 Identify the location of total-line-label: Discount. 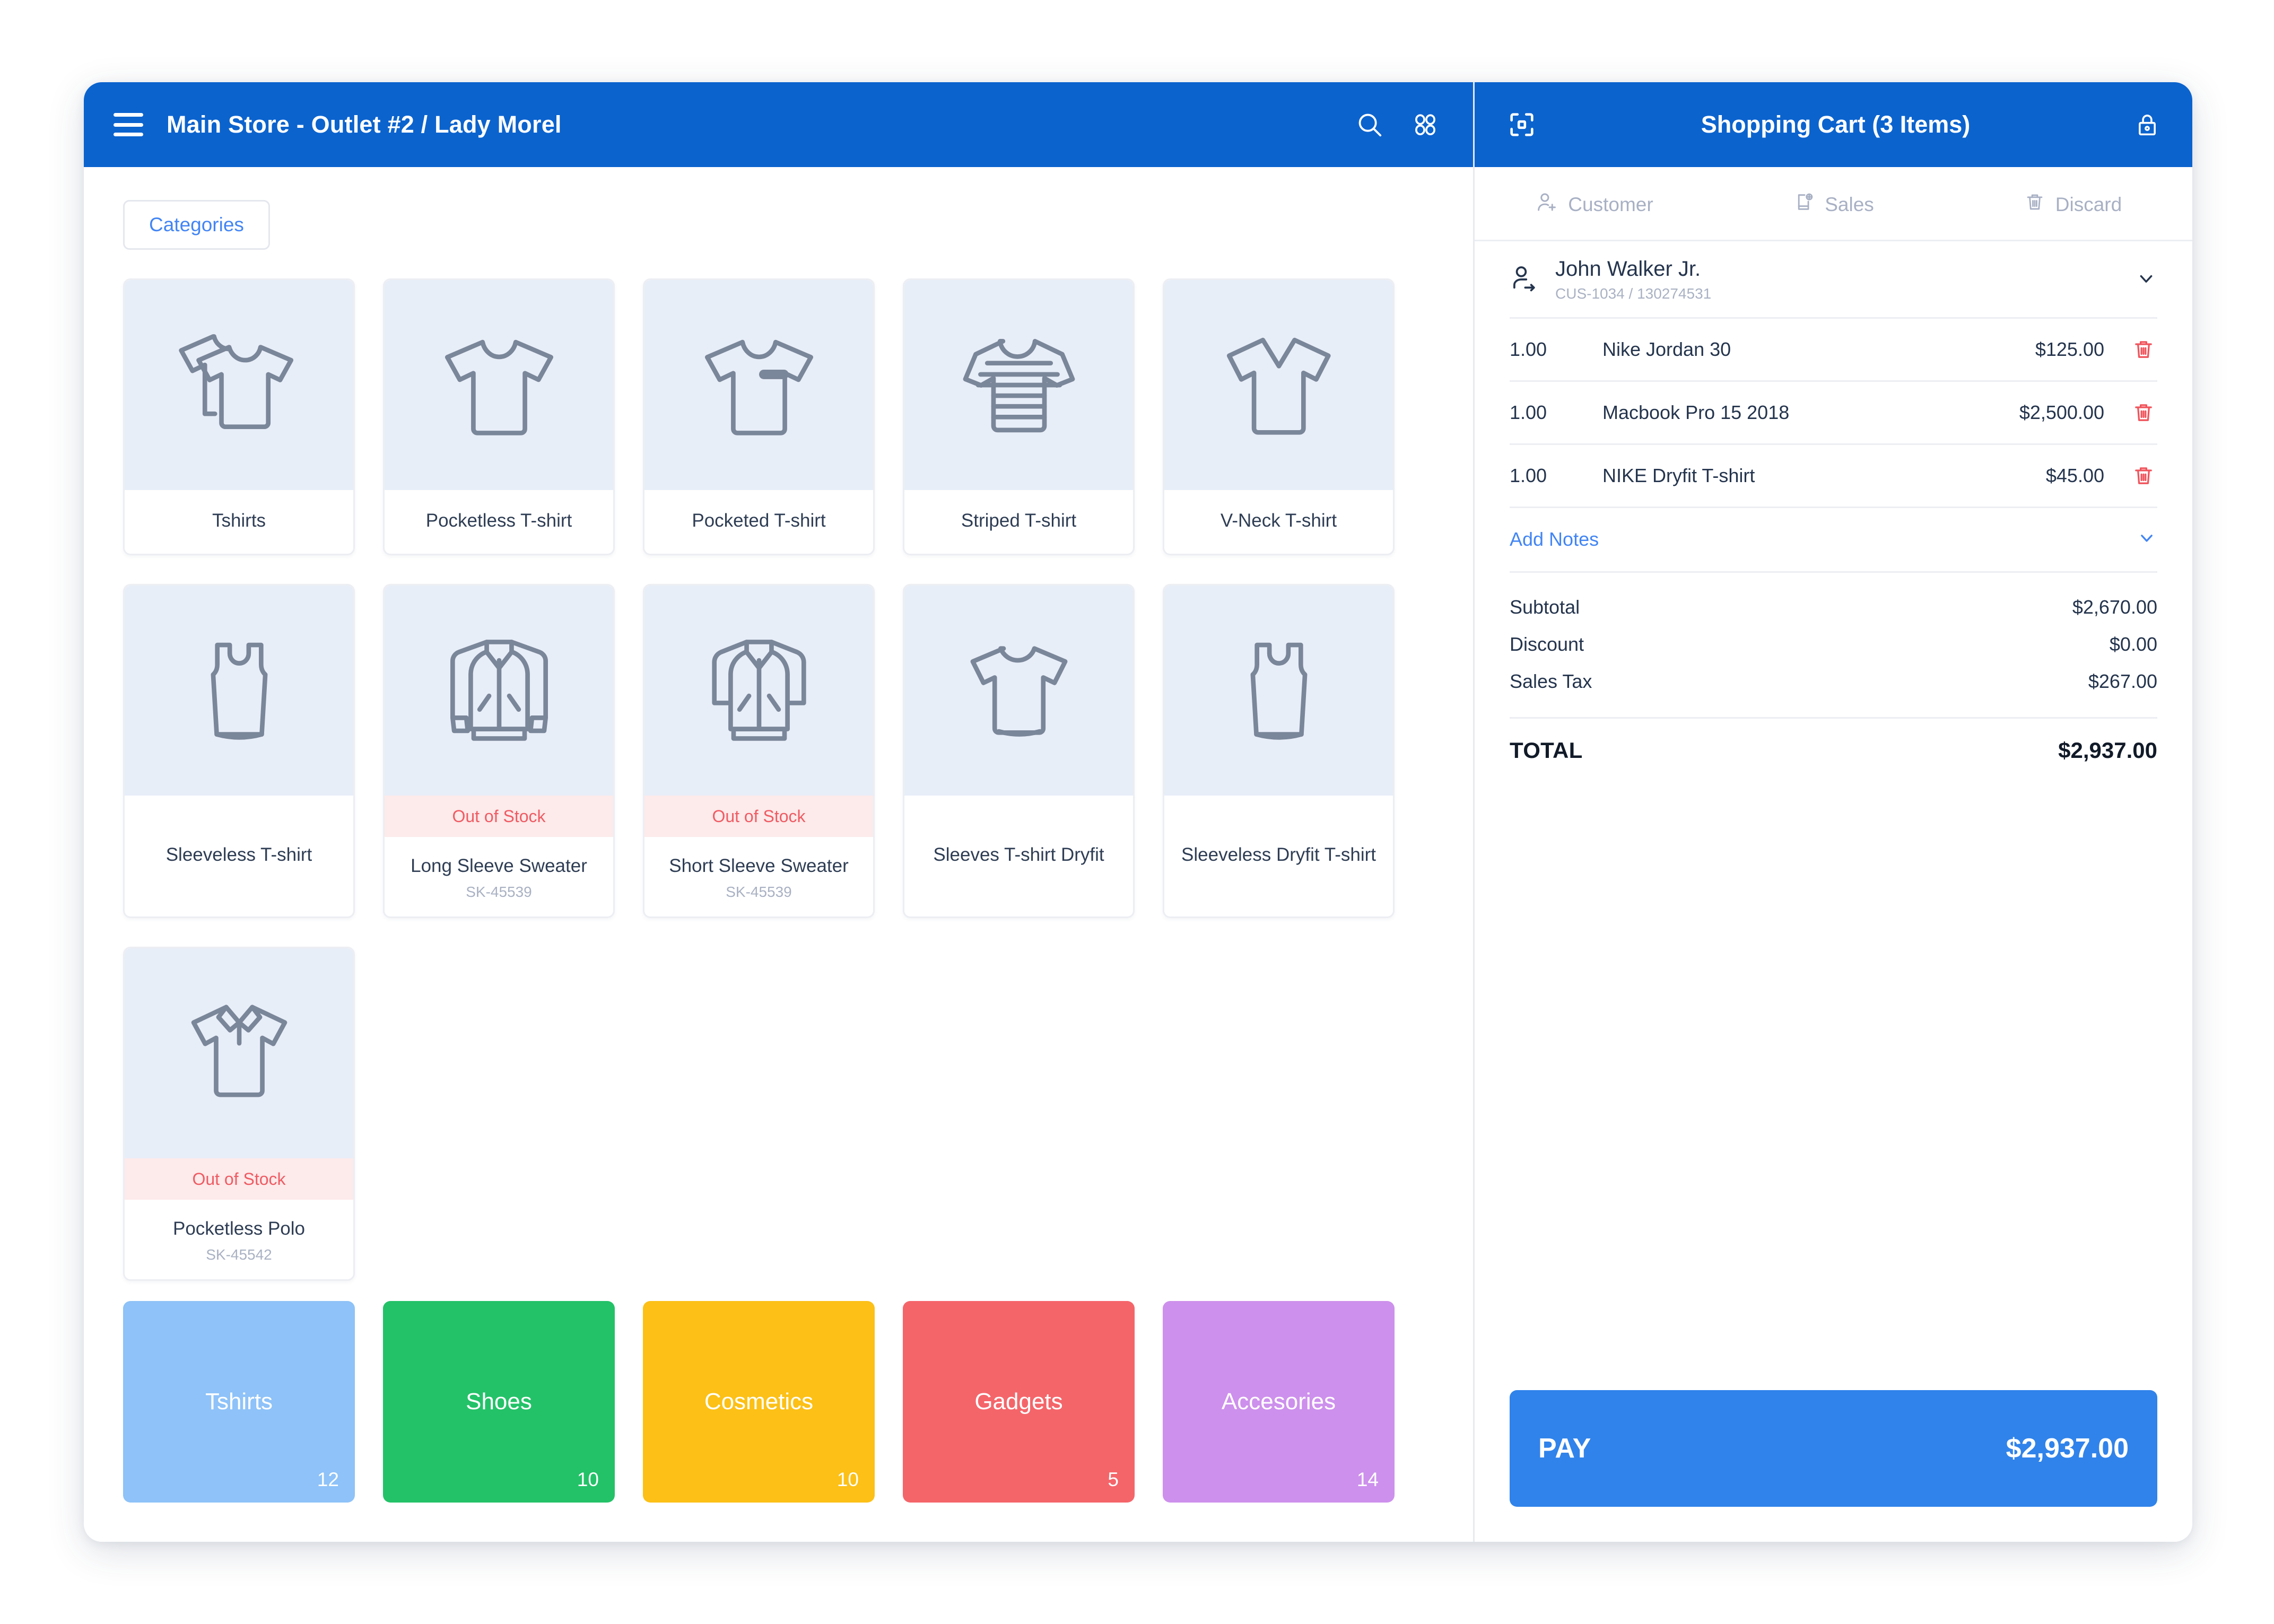
(1547, 644).